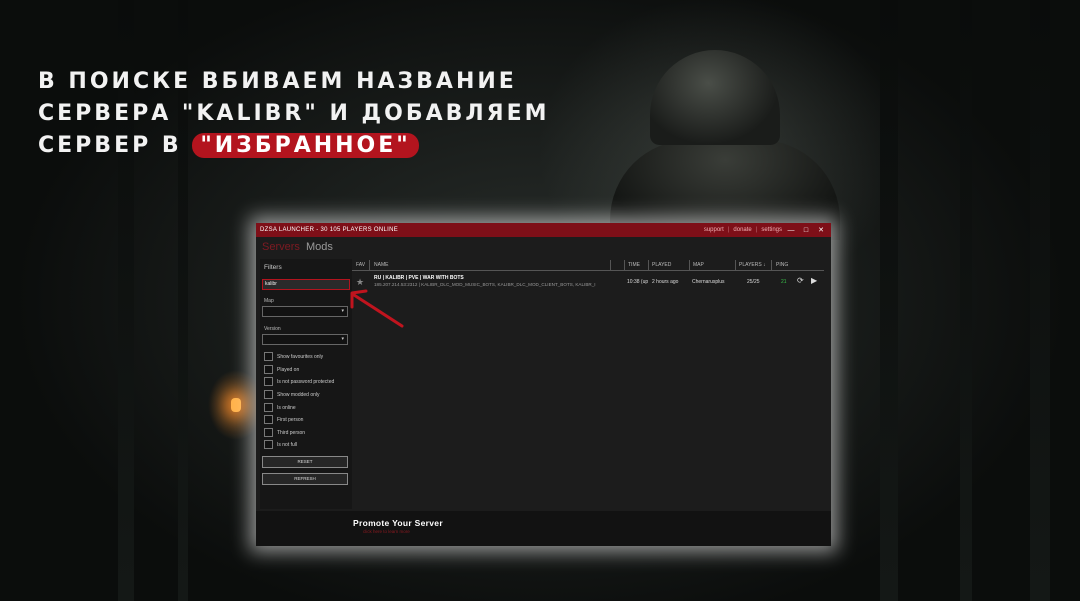  Describe the element at coordinates (305, 145) in the screenshot. I see `favourites-highlight: "ИЗБРАННОЕ"` at that location.